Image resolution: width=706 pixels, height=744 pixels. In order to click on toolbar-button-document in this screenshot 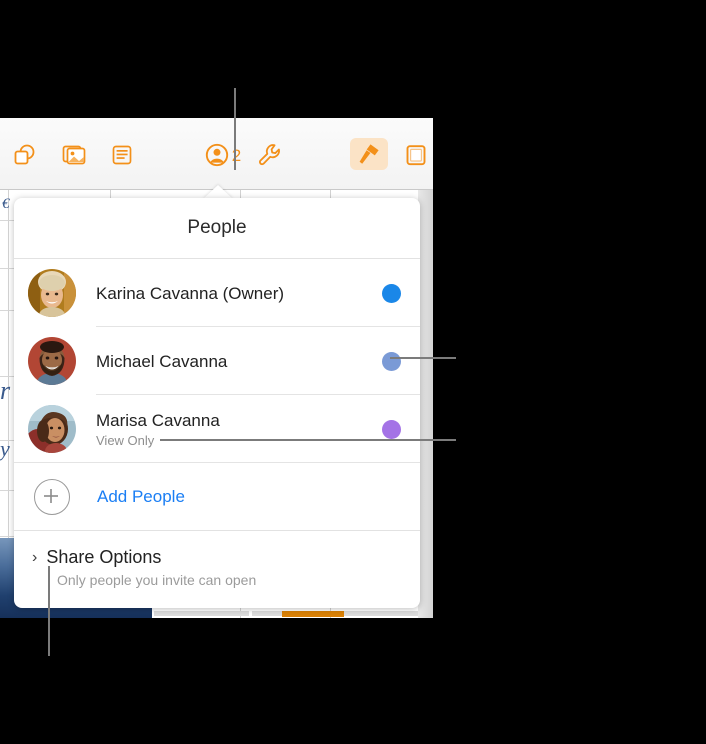, I will do `click(416, 155)`.